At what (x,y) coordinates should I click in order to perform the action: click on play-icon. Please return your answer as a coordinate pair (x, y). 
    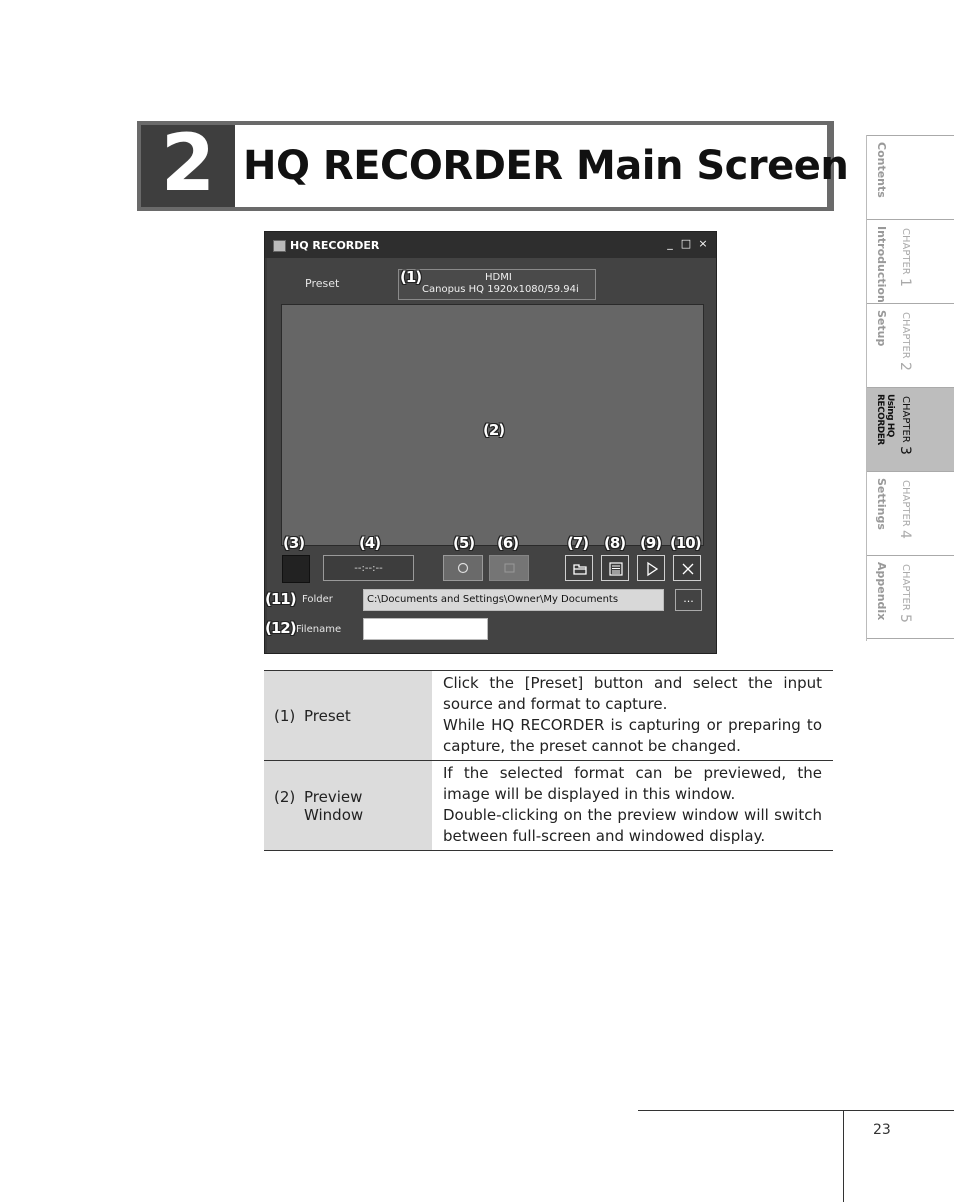
    Looking at the image, I should click on (653, 569).